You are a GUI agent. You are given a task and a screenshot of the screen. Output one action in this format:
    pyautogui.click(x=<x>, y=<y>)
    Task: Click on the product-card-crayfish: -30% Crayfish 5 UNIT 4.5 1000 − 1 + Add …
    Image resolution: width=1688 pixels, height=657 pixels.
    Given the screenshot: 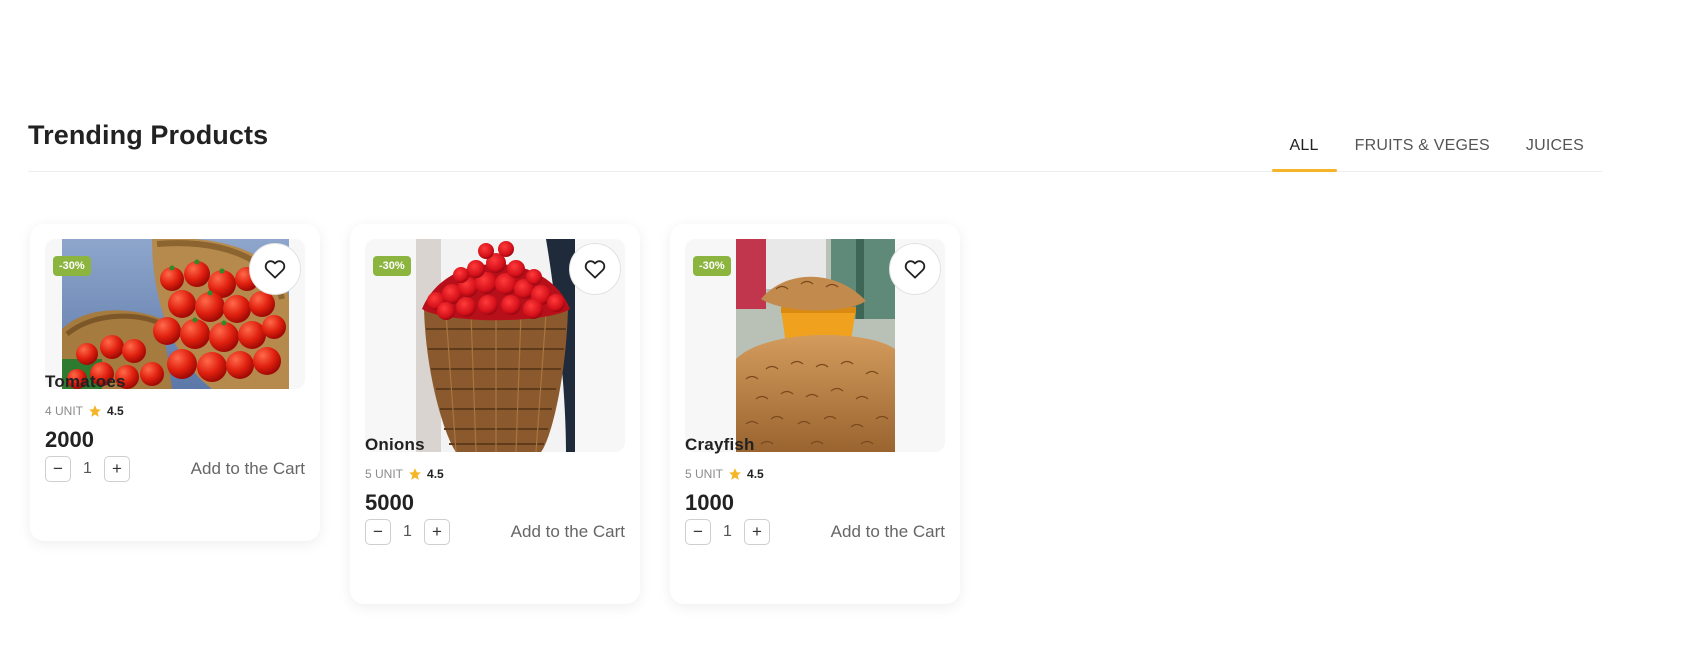 What is the action you would take?
    pyautogui.click(x=815, y=414)
    